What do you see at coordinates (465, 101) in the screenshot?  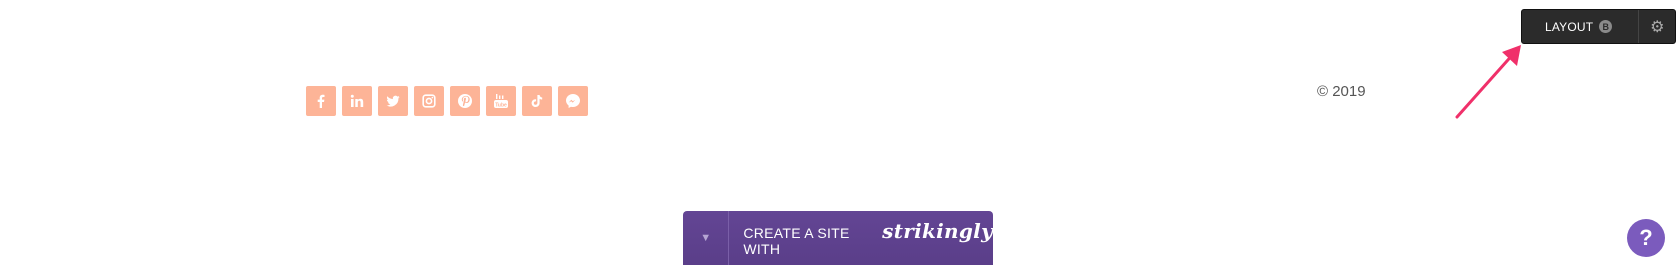 I see `pinterest-icon` at bounding box center [465, 101].